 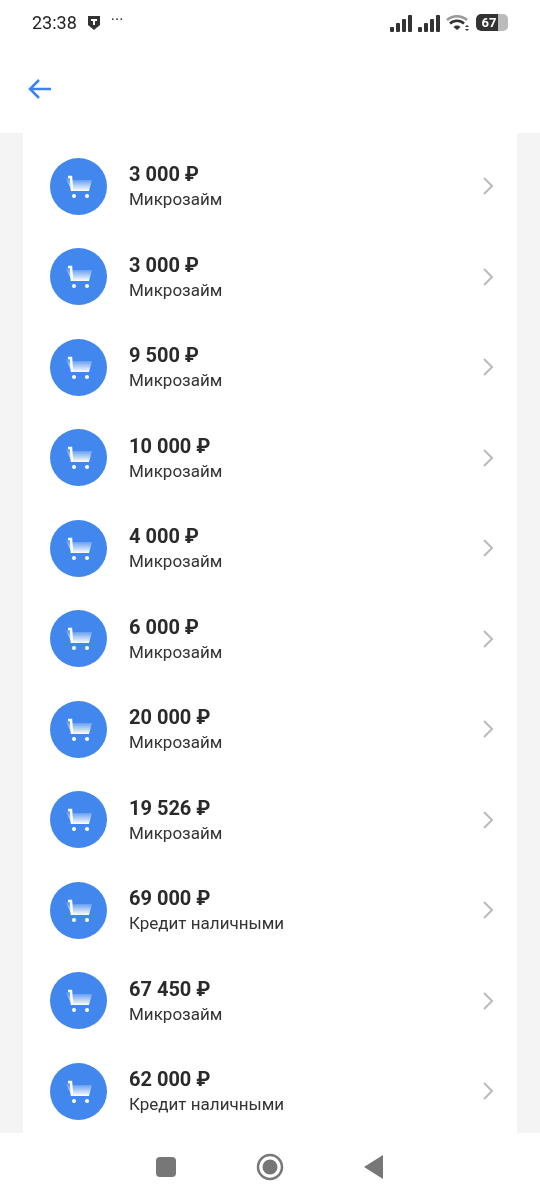 I want to click on loan-row: 20 000 ₽ Микрозайм, so click(x=270, y=729).